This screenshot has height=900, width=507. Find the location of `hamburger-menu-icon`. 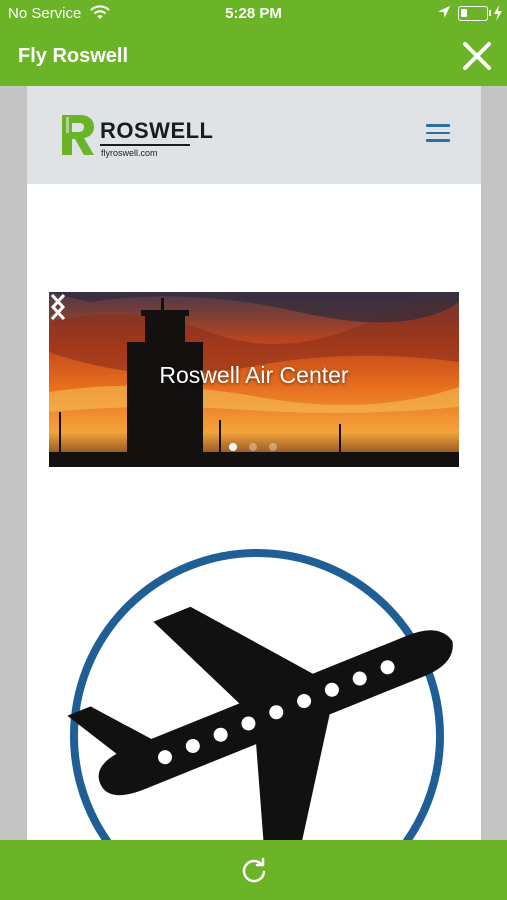

hamburger-menu-icon is located at coordinates (439, 134).